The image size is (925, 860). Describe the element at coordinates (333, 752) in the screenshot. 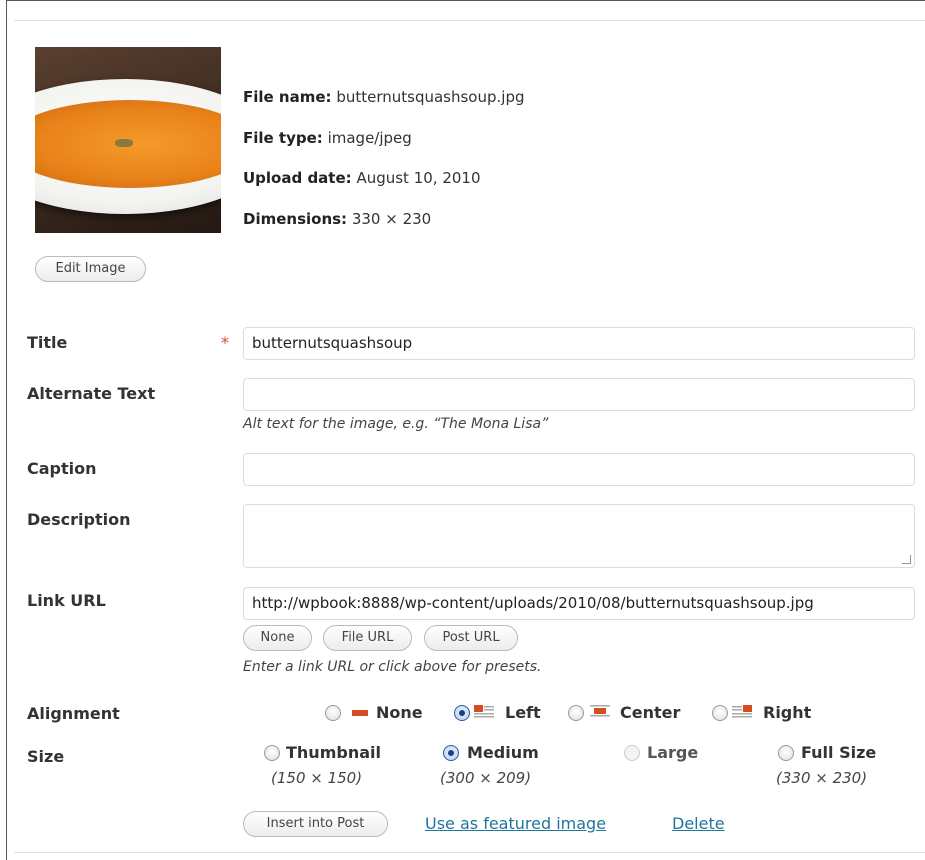

I see `size-thumbnail-label: Thumbnail` at that location.